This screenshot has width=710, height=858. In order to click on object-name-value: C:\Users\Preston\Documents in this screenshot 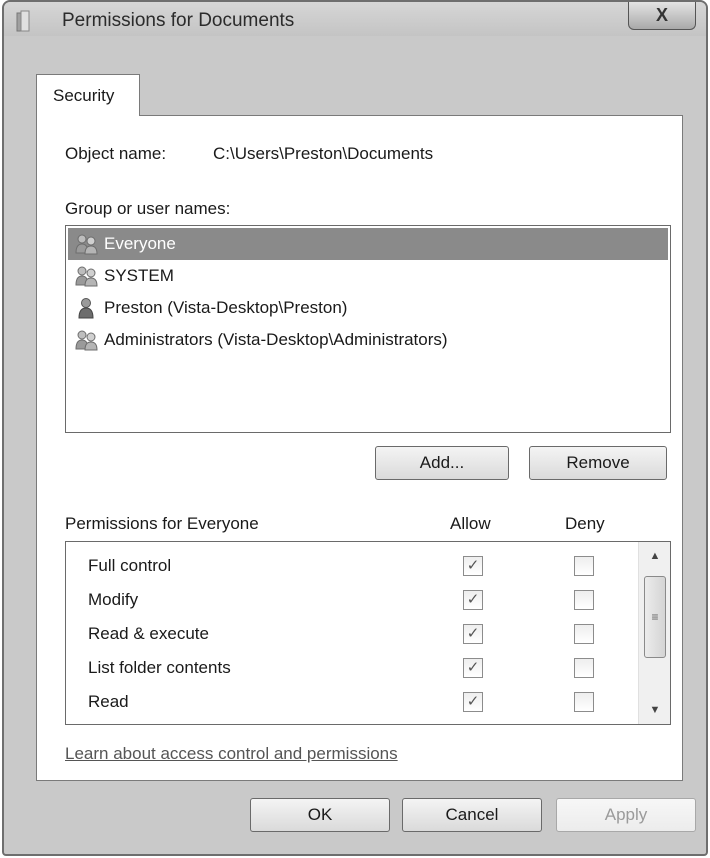, I will do `click(323, 153)`.